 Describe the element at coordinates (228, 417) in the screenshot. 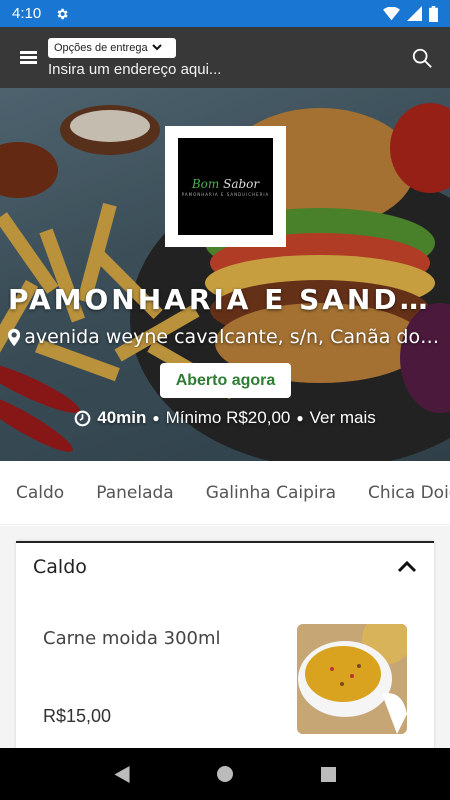

I see `minimum-order: Mínimo R$20,00` at that location.